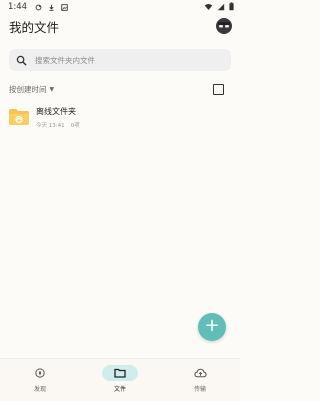  I want to click on sort-dropdown: 按创建时间 ▼, so click(31, 89).